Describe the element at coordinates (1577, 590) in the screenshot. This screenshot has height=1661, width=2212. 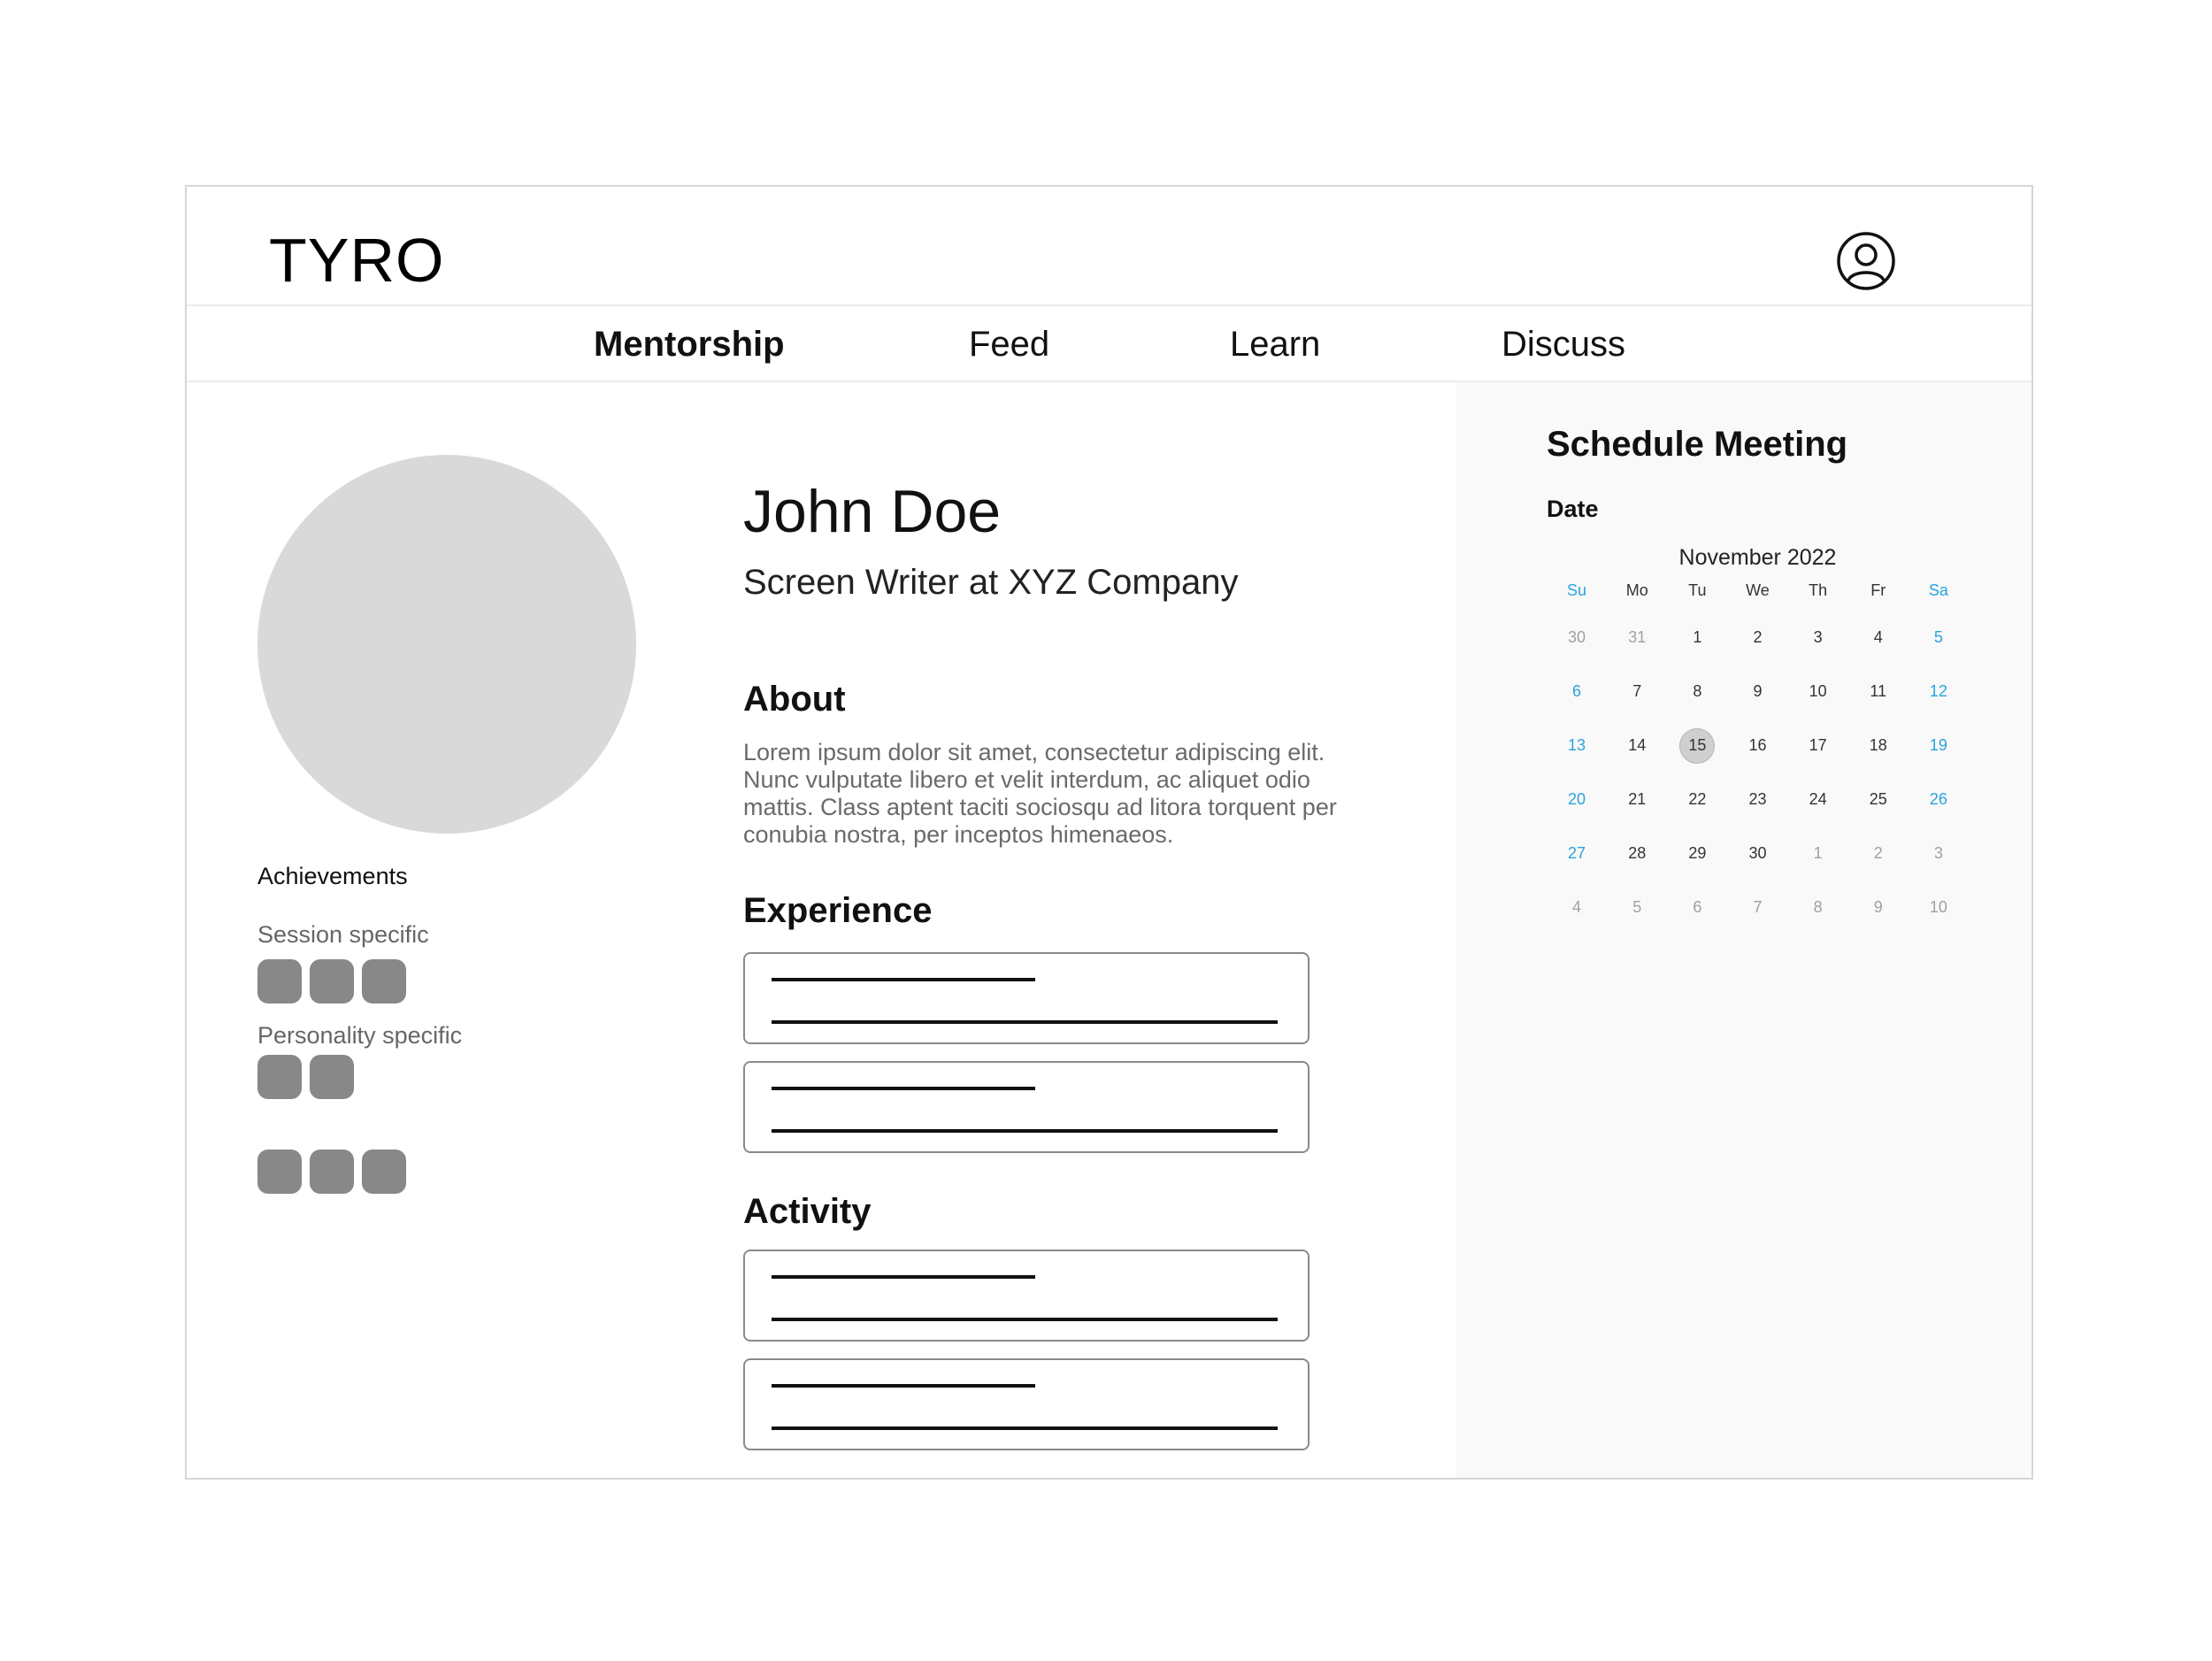
I see `calendar-weekday: Su` at that location.